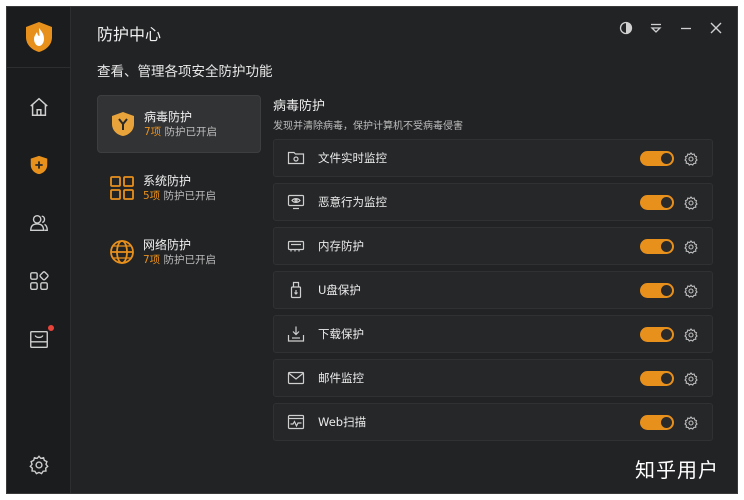 The height and width of the screenshot is (500, 744). What do you see at coordinates (493, 158) in the screenshot?
I see `protection-item-file-monitor: 文件实时监控` at bounding box center [493, 158].